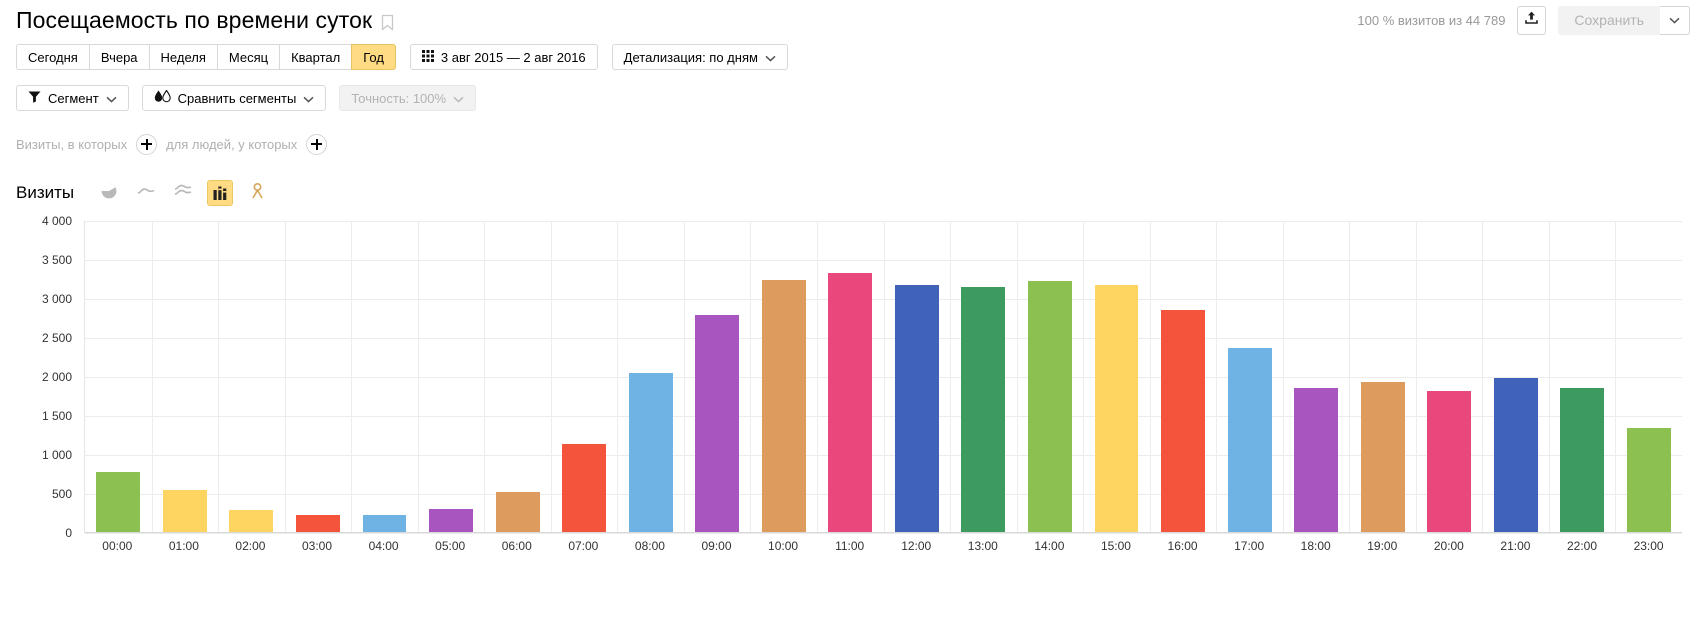  What do you see at coordinates (220, 193) in the screenshot?
I see `chart-type-bar-button` at bounding box center [220, 193].